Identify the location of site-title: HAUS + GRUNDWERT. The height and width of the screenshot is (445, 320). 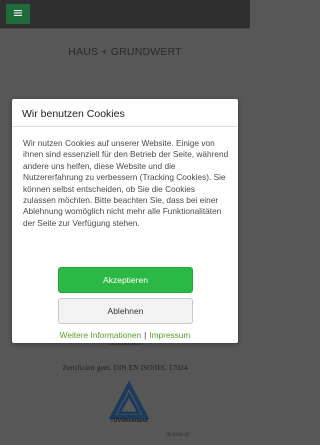
(125, 52).